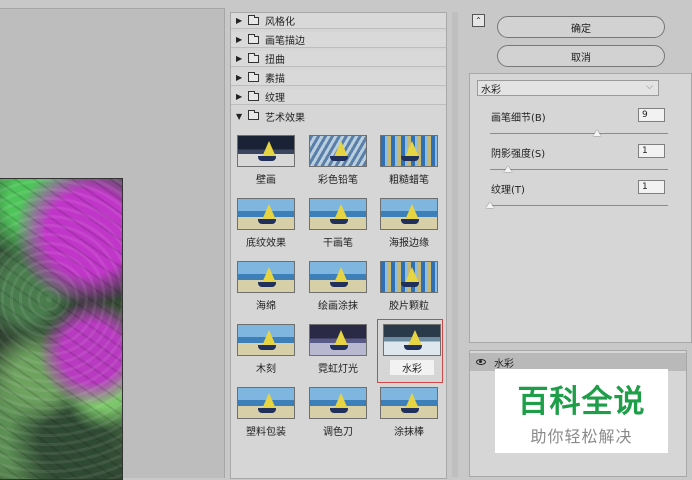 The height and width of the screenshot is (480, 692). Describe the element at coordinates (412, 367) in the screenshot. I see `filter-label: 水彩` at that location.